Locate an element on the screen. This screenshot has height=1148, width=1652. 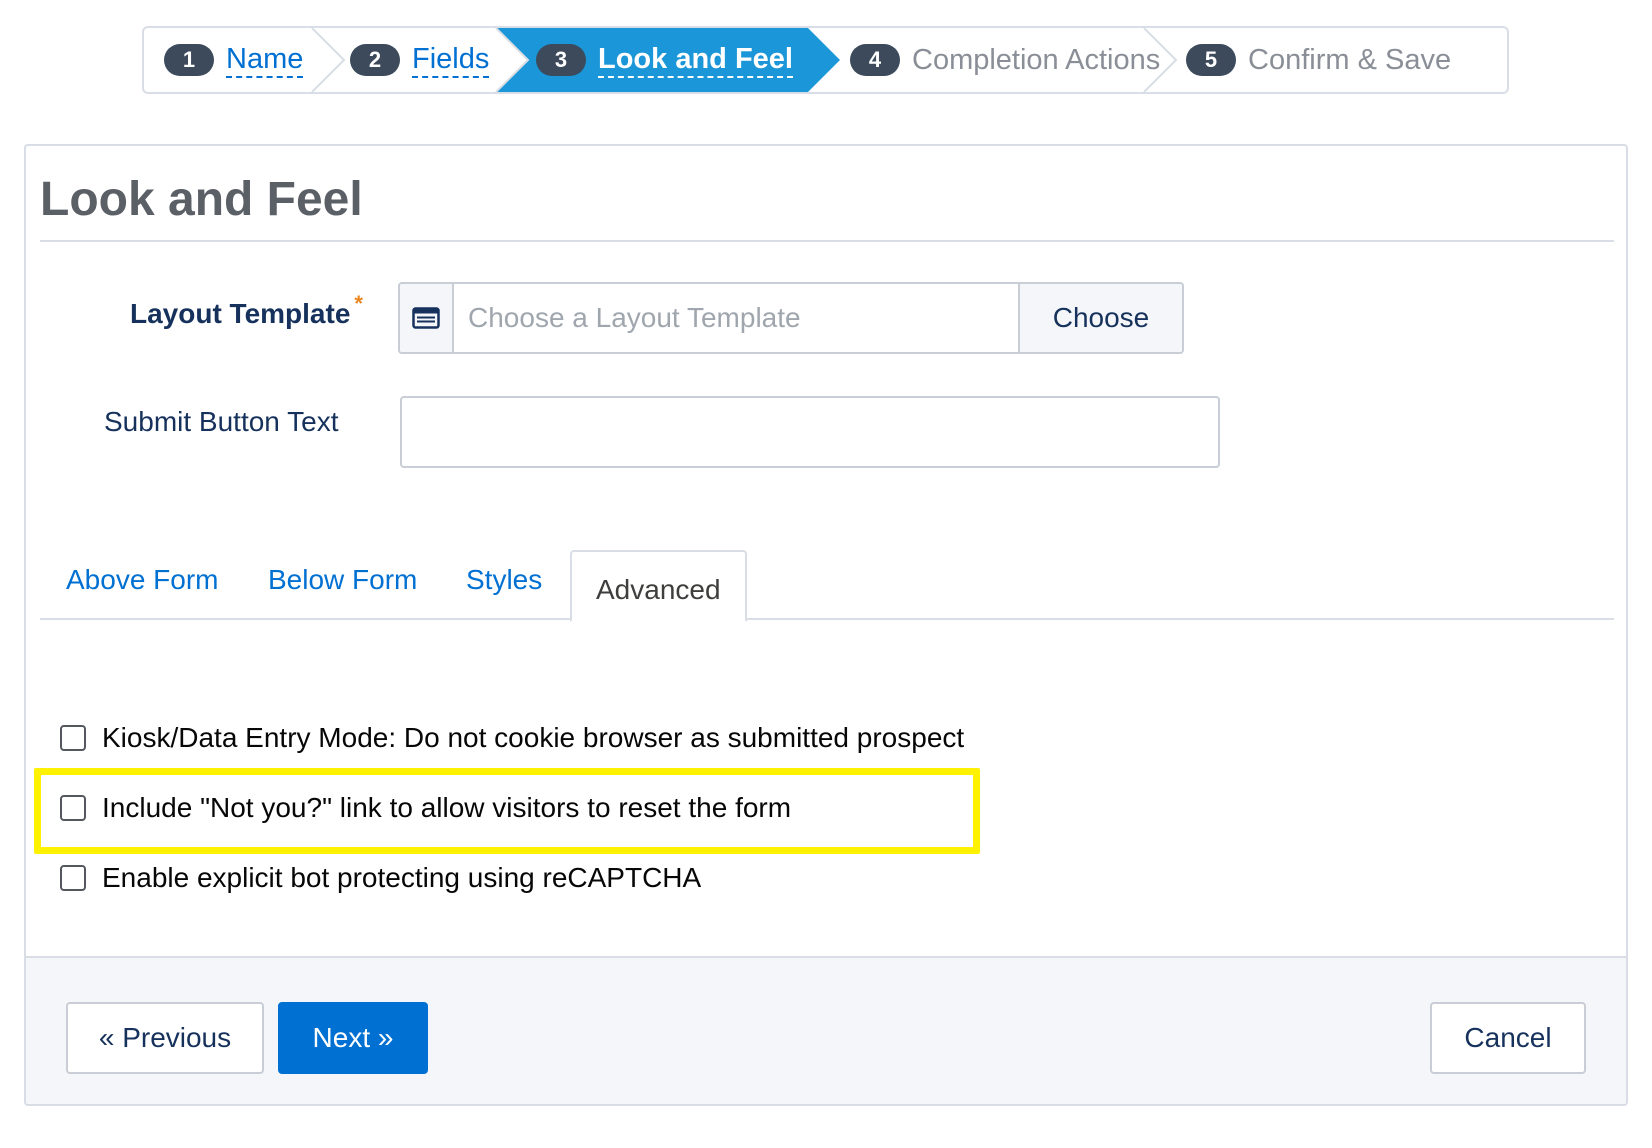
step-label: Fields is located at coordinates (451, 60).